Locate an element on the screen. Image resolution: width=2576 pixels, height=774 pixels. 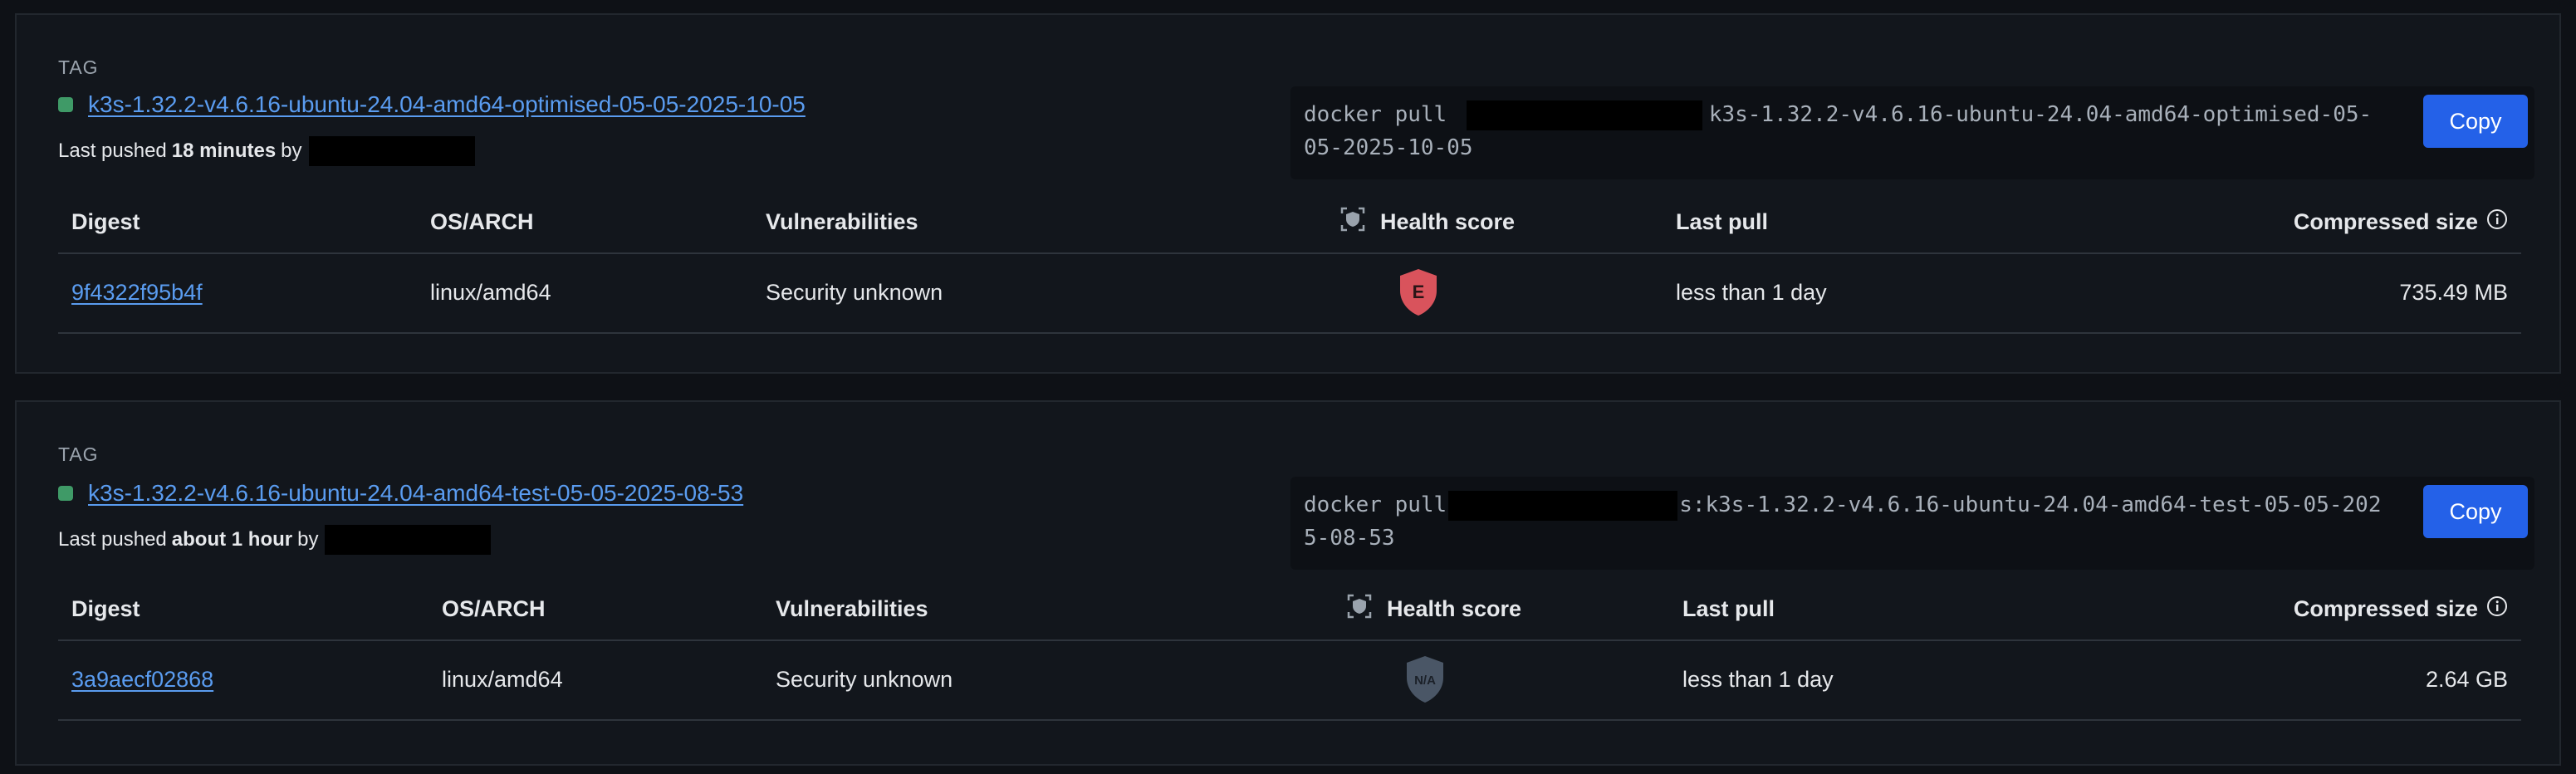
last-pushed-time: about 1 hour is located at coordinates (232, 539).